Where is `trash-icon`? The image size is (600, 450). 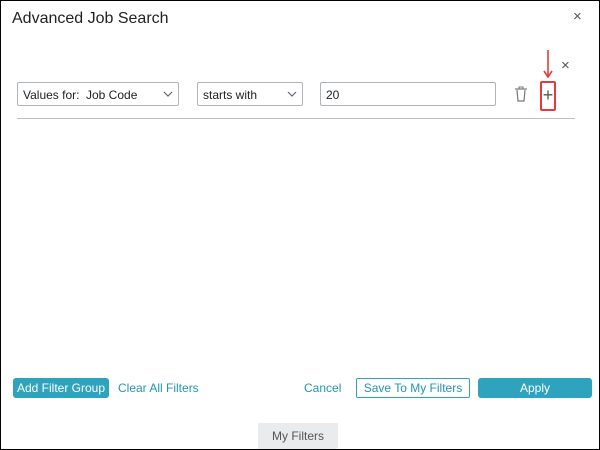
trash-icon is located at coordinates (521, 94).